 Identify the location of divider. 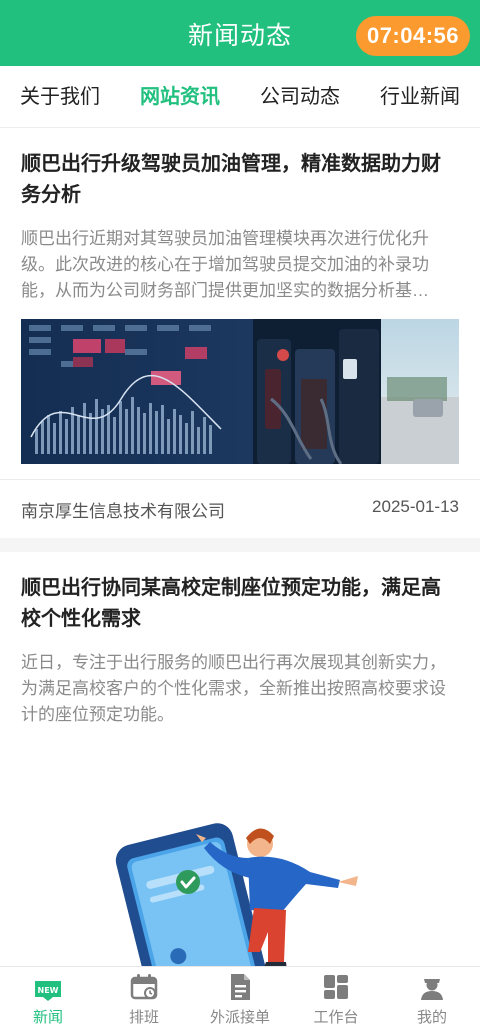
(240, 479).